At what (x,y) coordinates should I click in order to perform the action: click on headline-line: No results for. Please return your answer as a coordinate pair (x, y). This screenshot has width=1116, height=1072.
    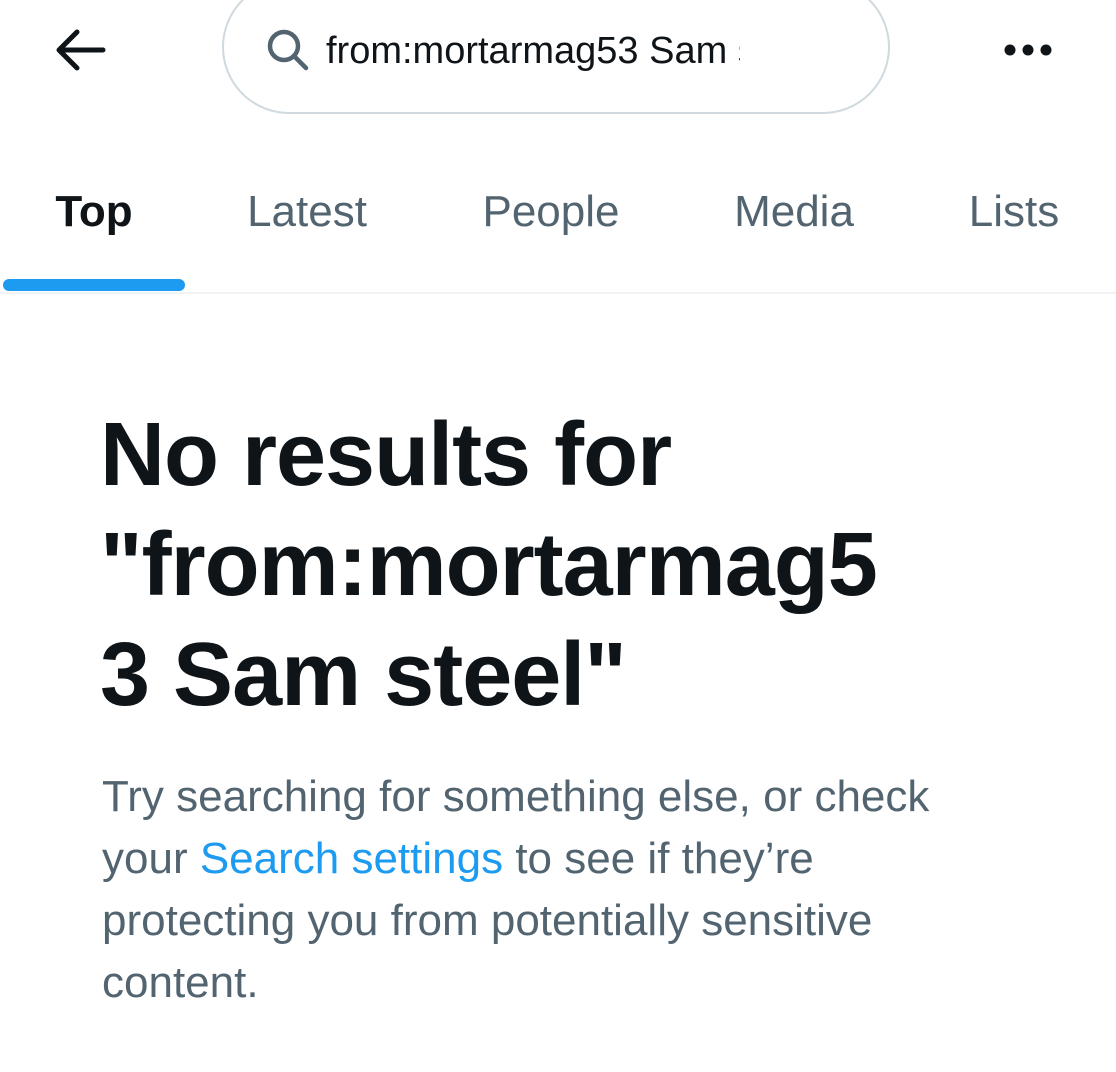
    Looking at the image, I should click on (386, 455).